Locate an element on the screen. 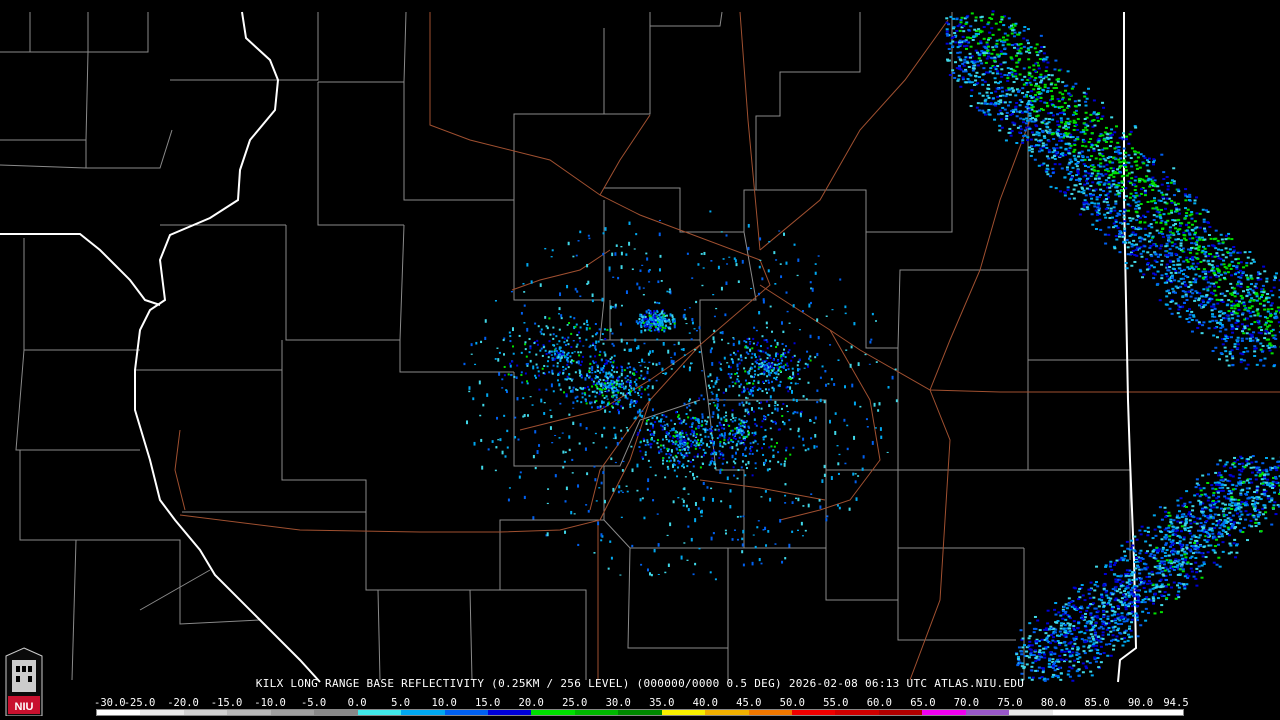 The image size is (1280, 720). scale-label: 5.0 is located at coordinates (401, 703).